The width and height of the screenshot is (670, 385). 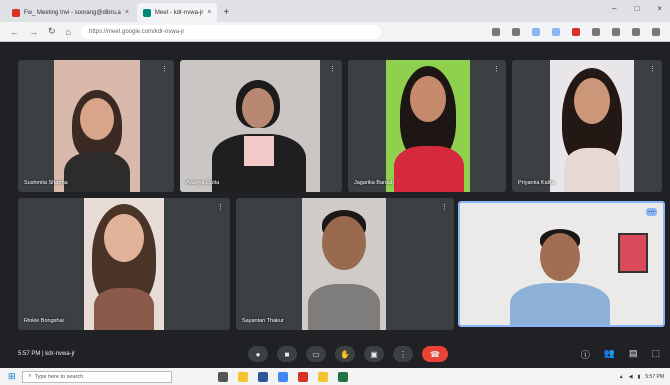 I want to click on app-icon, so click(x=322, y=376).